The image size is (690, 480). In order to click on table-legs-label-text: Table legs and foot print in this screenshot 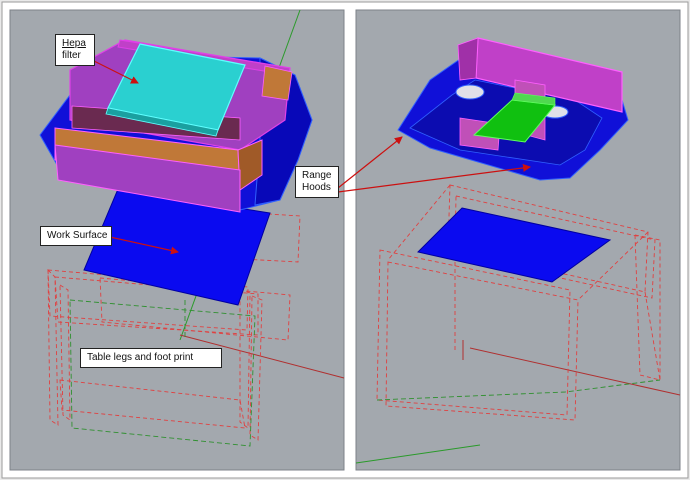, I will do `click(140, 357)`.